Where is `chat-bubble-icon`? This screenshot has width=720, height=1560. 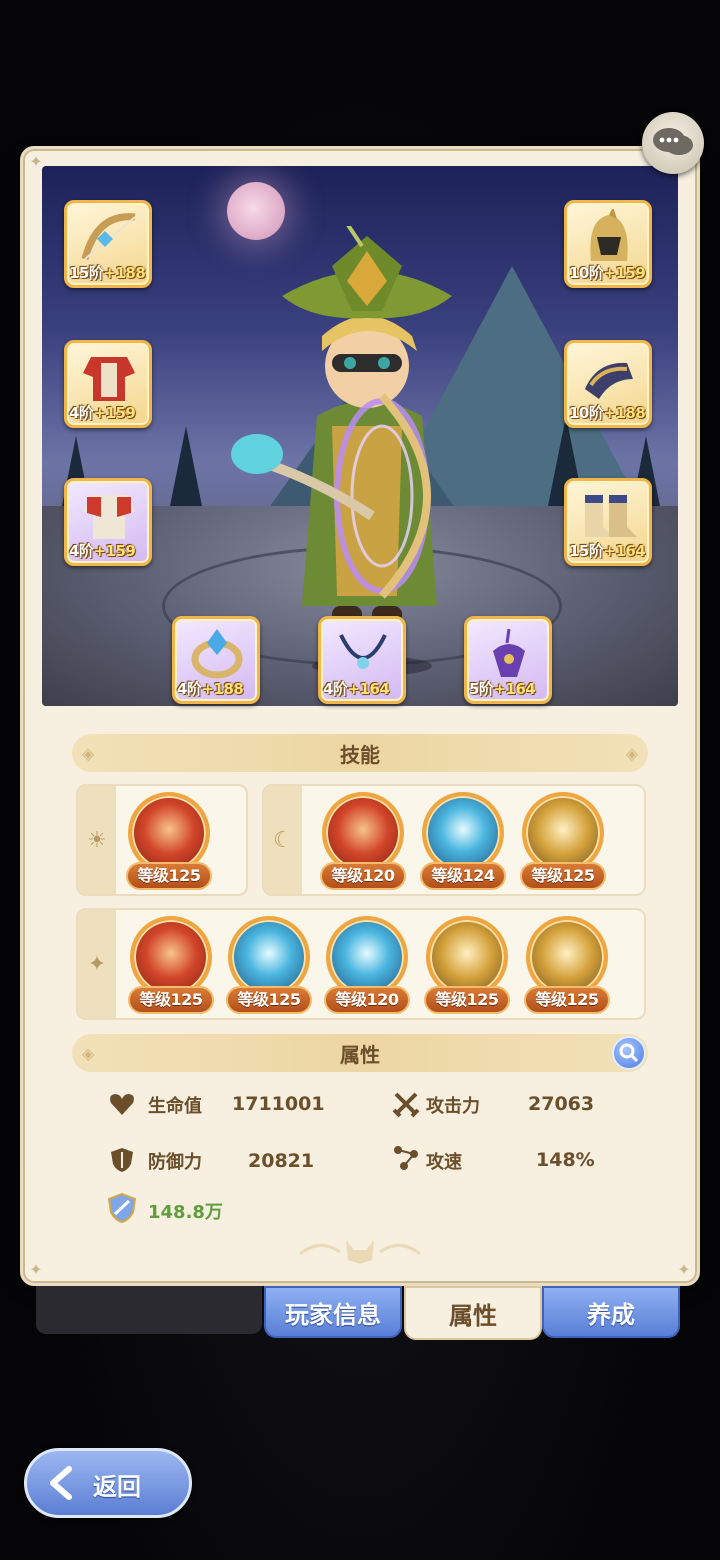 chat-bubble-icon is located at coordinates (673, 141).